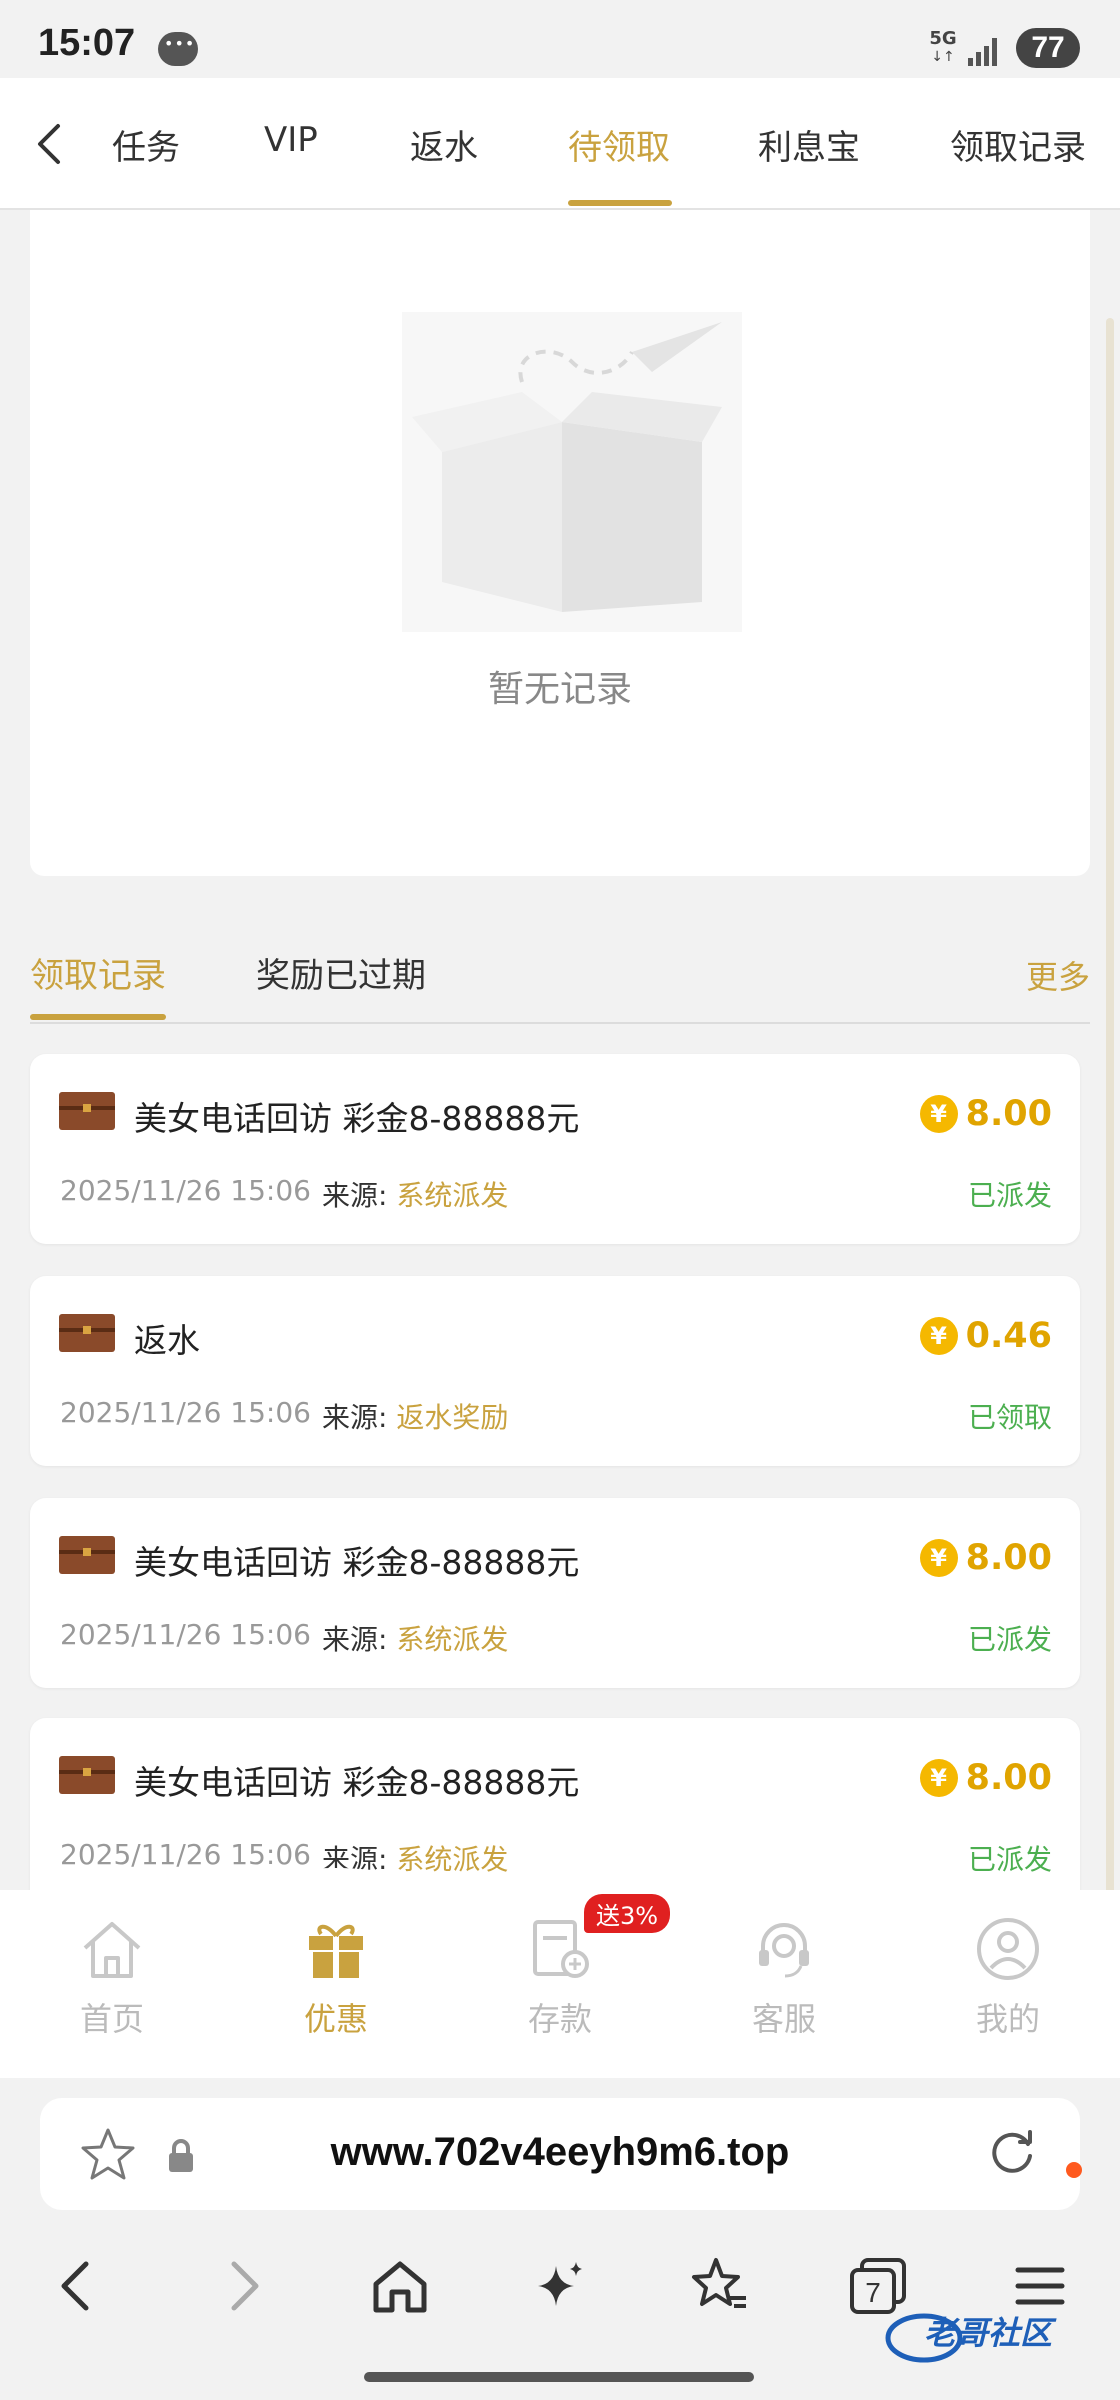 This screenshot has height=2400, width=1120. What do you see at coordinates (560, 1023) in the screenshot?
I see `divider` at bounding box center [560, 1023].